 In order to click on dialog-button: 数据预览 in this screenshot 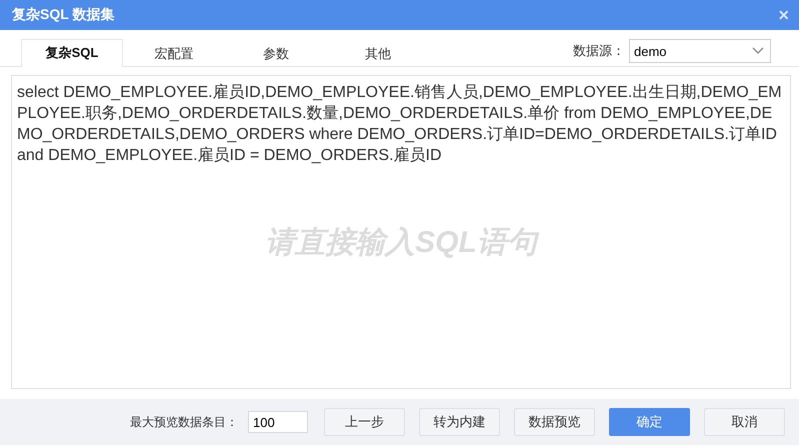, I will do `click(554, 422)`.